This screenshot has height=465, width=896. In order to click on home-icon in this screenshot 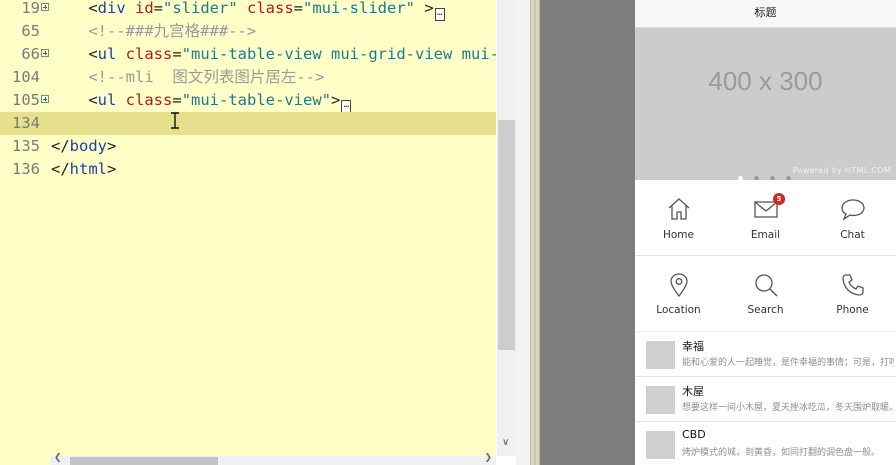, I will do `click(679, 209)`.